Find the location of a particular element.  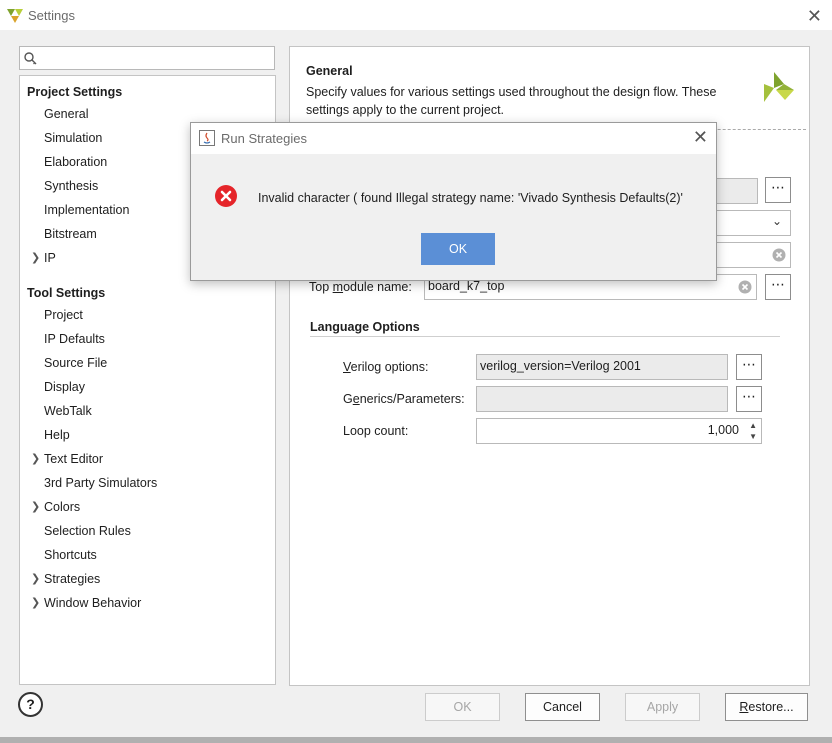

tree-item-elaboration: Elaboration is located at coordinates (75, 162).